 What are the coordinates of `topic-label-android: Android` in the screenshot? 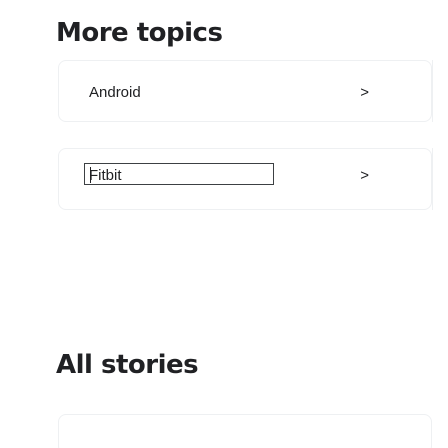 It's located at (115, 92).